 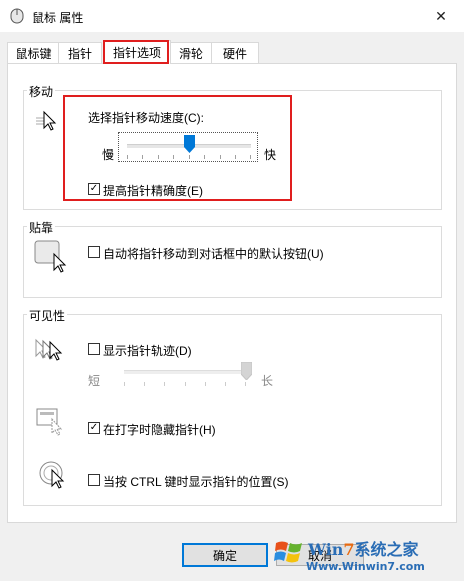 I want to click on pointer-trails-icon, so click(x=49, y=349).